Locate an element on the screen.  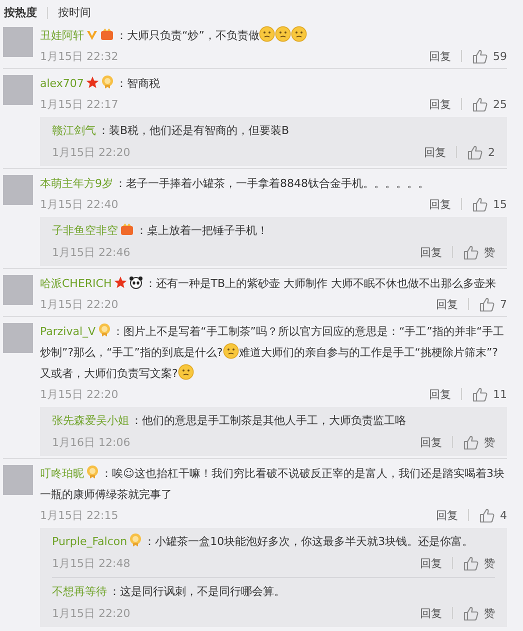
comment-text: alex707 ：智商税 is located at coordinates (100, 83).